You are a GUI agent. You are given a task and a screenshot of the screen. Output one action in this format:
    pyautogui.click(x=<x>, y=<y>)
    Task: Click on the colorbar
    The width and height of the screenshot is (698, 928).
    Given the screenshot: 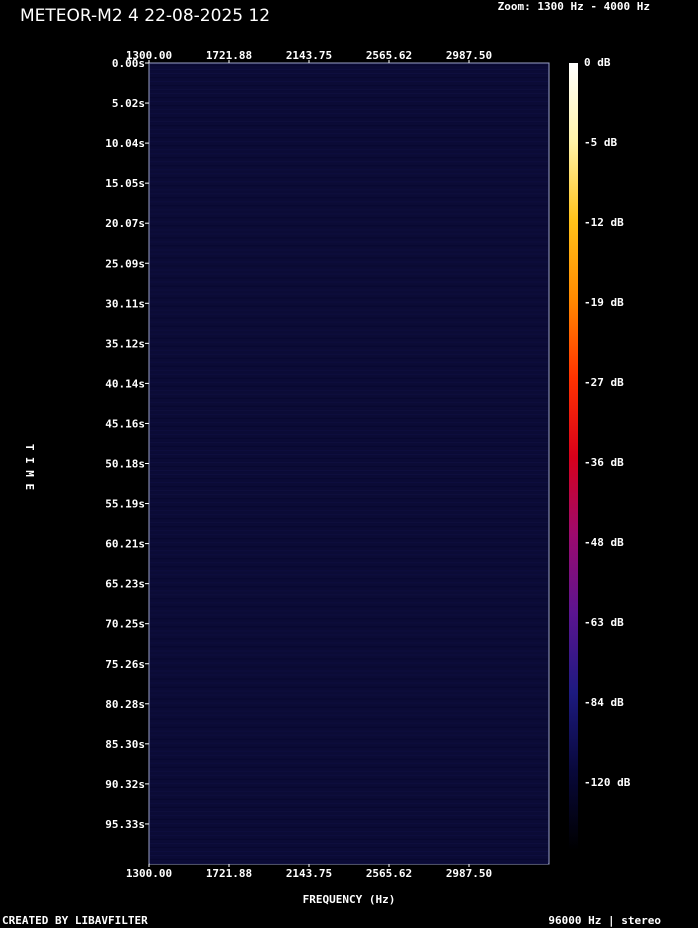 What is the action you would take?
    pyautogui.click(x=573, y=456)
    